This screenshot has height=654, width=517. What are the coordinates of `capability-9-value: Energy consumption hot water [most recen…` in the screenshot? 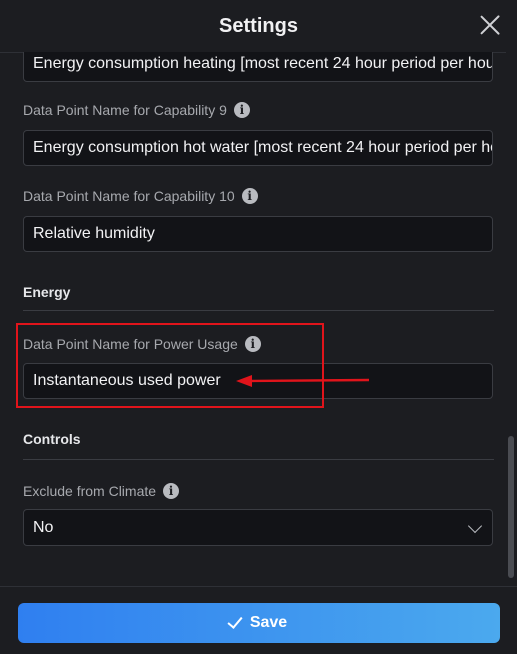 It's located at (263, 147).